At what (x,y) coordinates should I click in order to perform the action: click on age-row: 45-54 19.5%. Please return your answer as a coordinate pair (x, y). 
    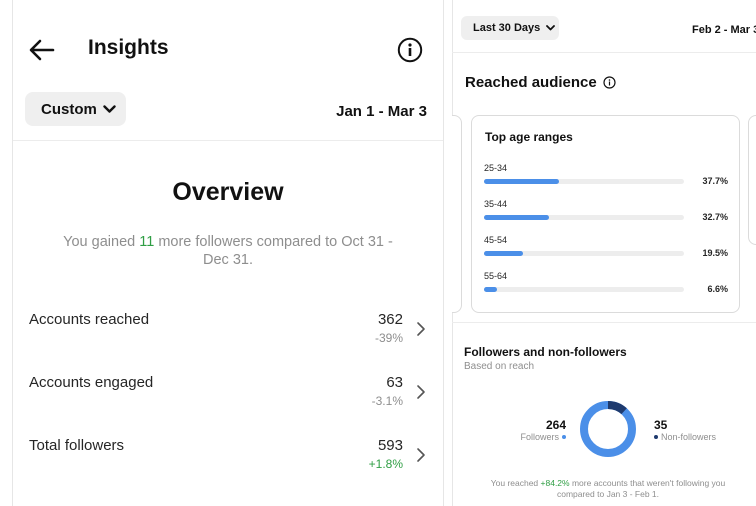
    Looking at the image, I should click on (606, 248).